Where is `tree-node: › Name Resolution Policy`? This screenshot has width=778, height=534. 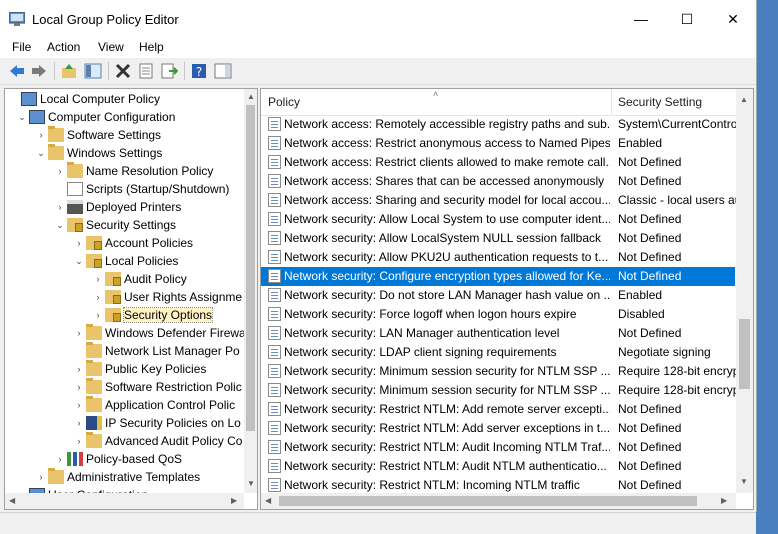 tree-node: › Name Resolution Policy is located at coordinates (133, 171).